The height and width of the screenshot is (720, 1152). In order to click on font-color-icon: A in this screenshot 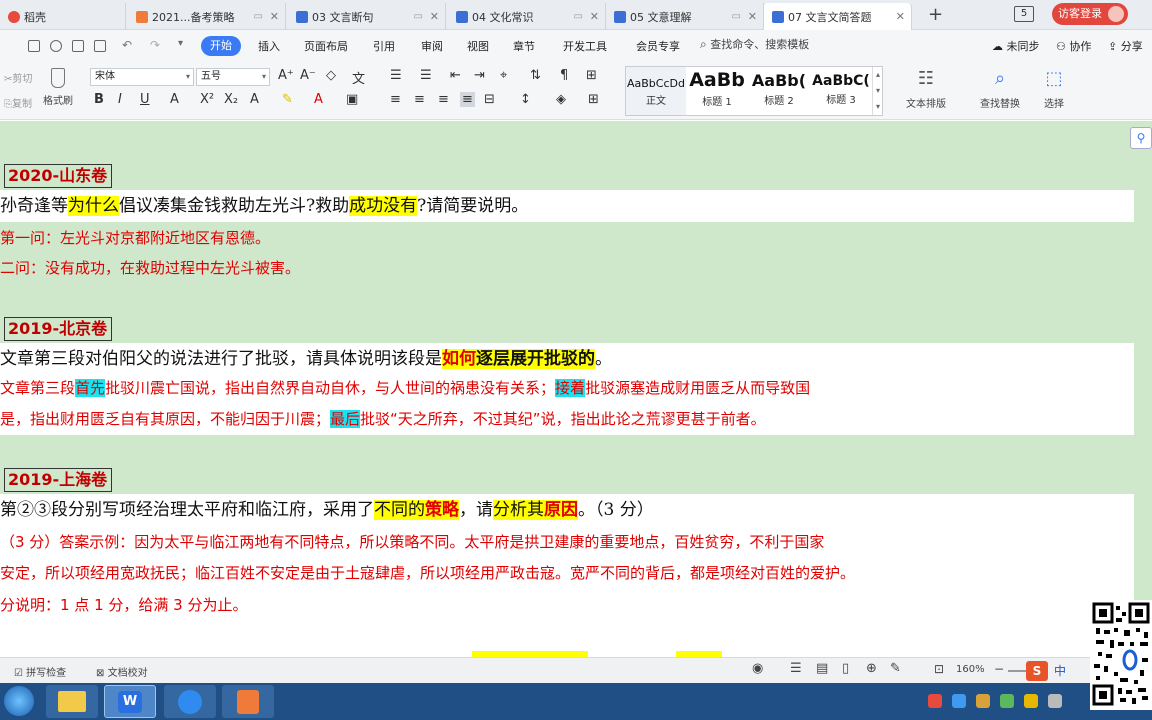, I will do `click(318, 99)`.